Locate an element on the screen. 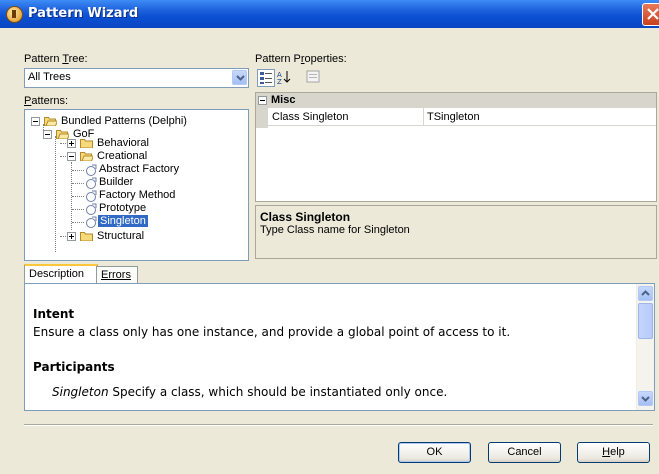  cancel-button: Cancel is located at coordinates (524, 452).